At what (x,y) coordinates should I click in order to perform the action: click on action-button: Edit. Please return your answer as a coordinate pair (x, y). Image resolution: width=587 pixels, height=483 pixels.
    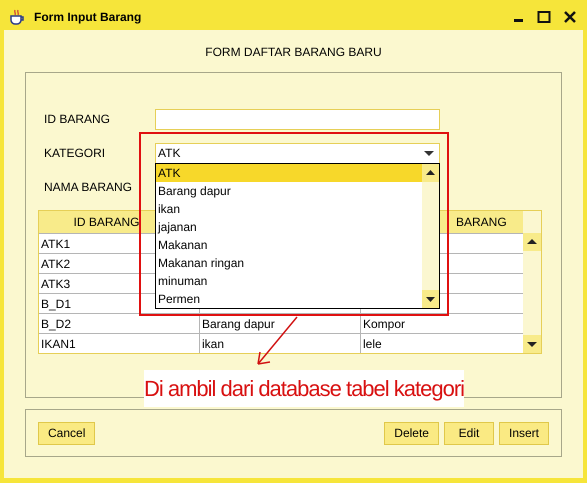
    Looking at the image, I should click on (469, 433).